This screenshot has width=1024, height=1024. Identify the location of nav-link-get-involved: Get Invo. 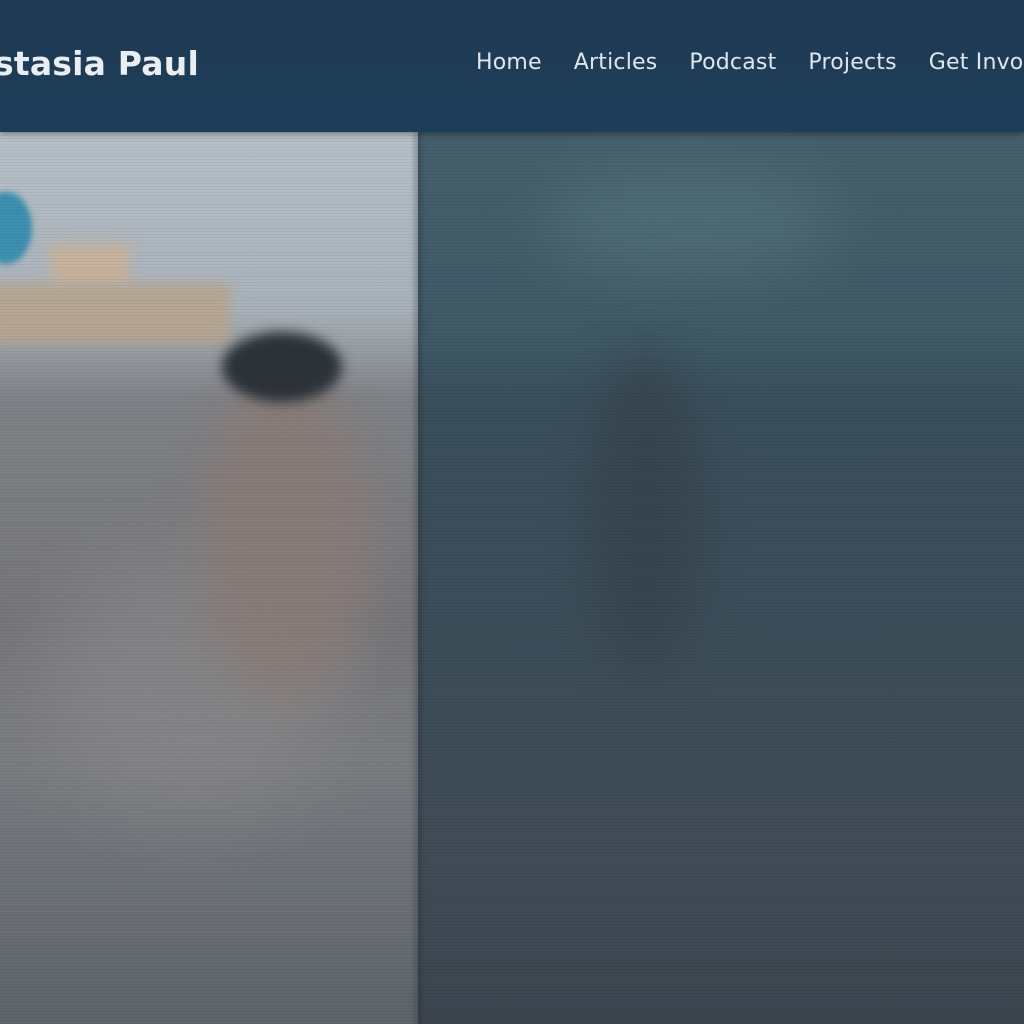
(976, 62).